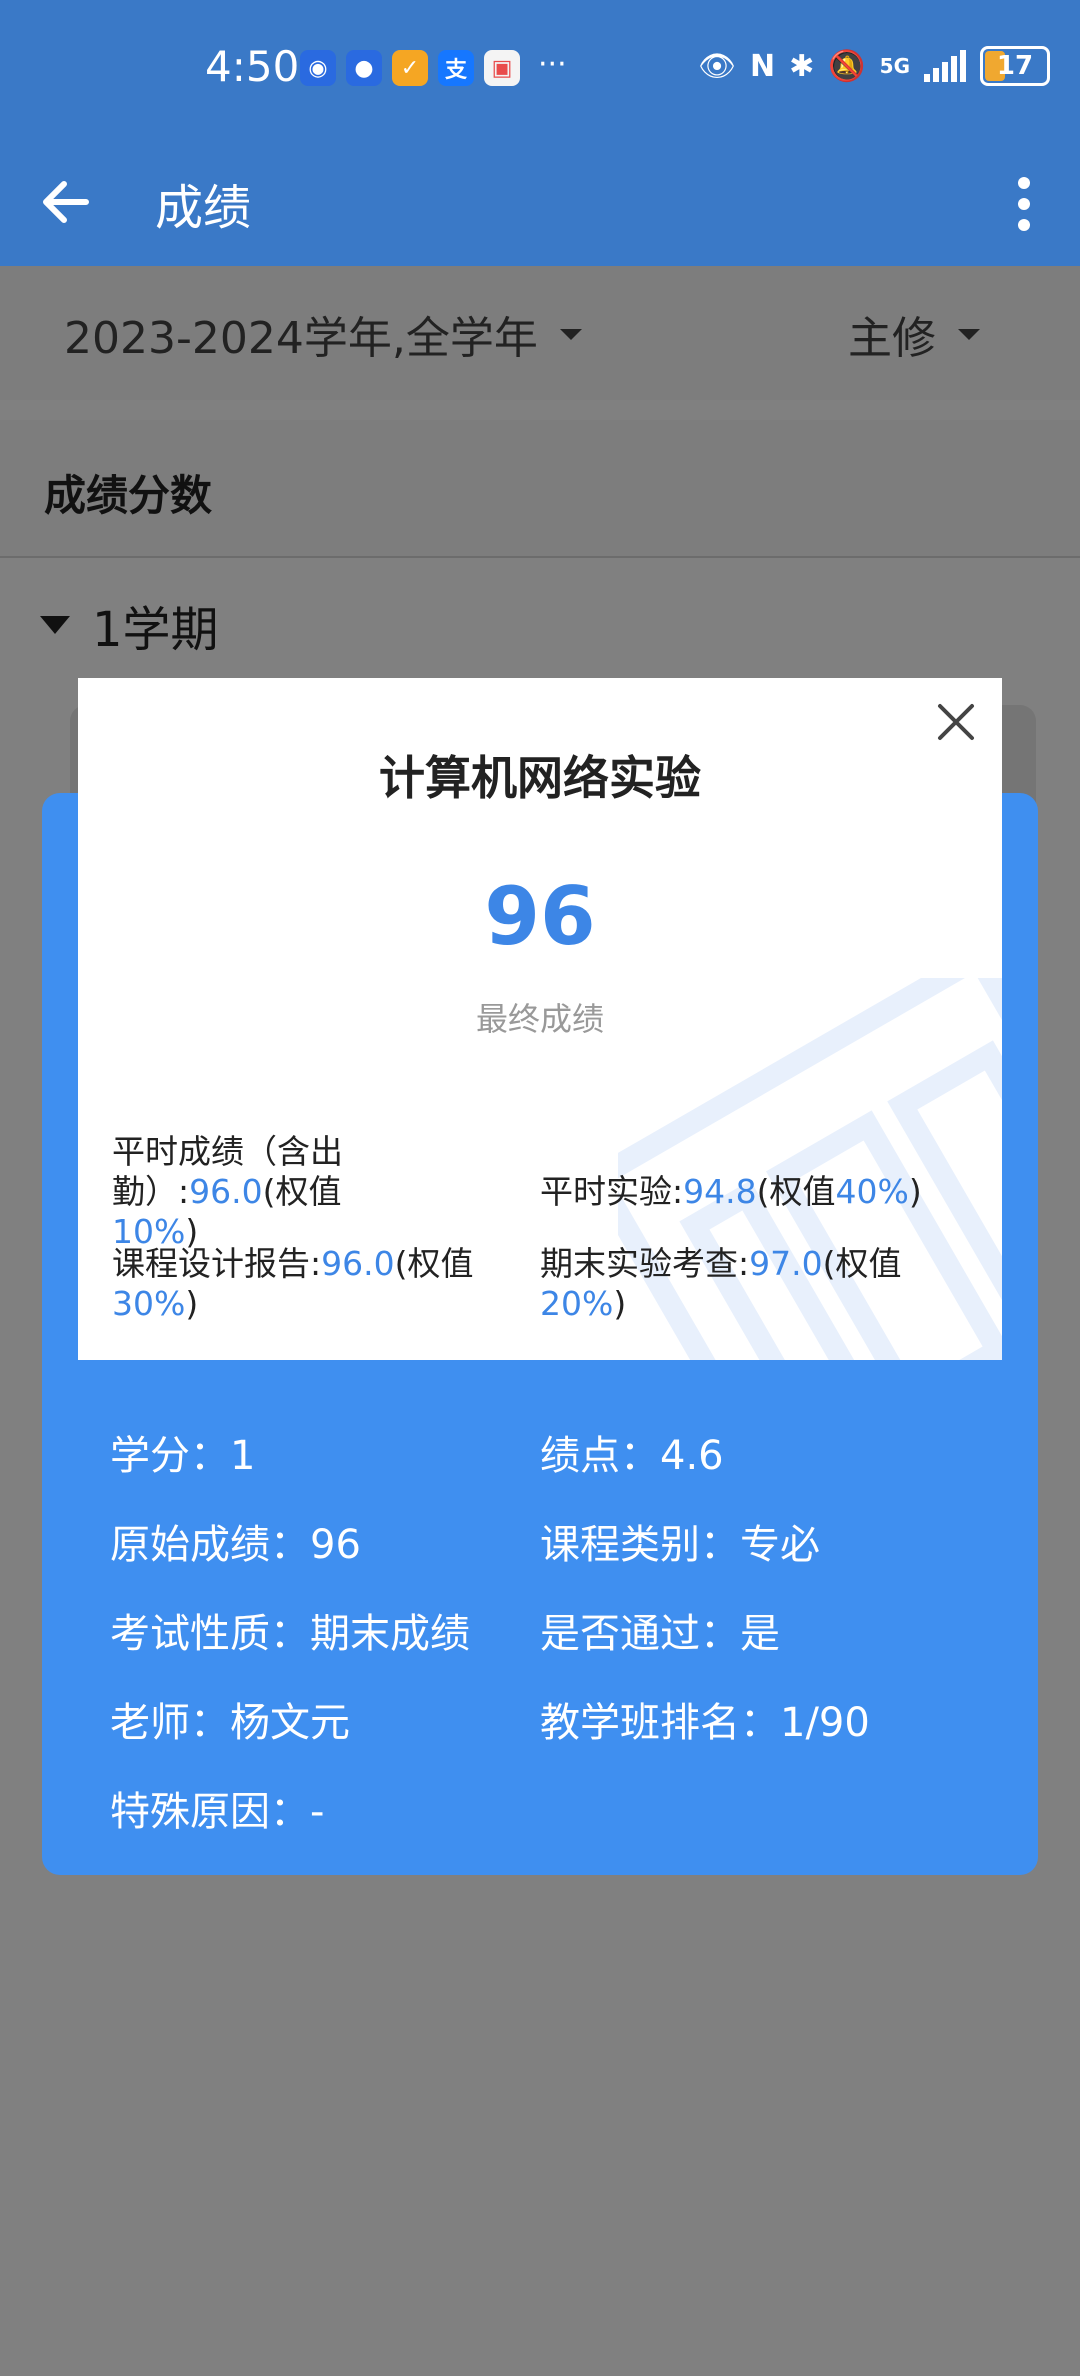  What do you see at coordinates (721, 1283) in the screenshot?
I see `component-score: 期末实验考查:97.0(权值20%)` at bounding box center [721, 1283].